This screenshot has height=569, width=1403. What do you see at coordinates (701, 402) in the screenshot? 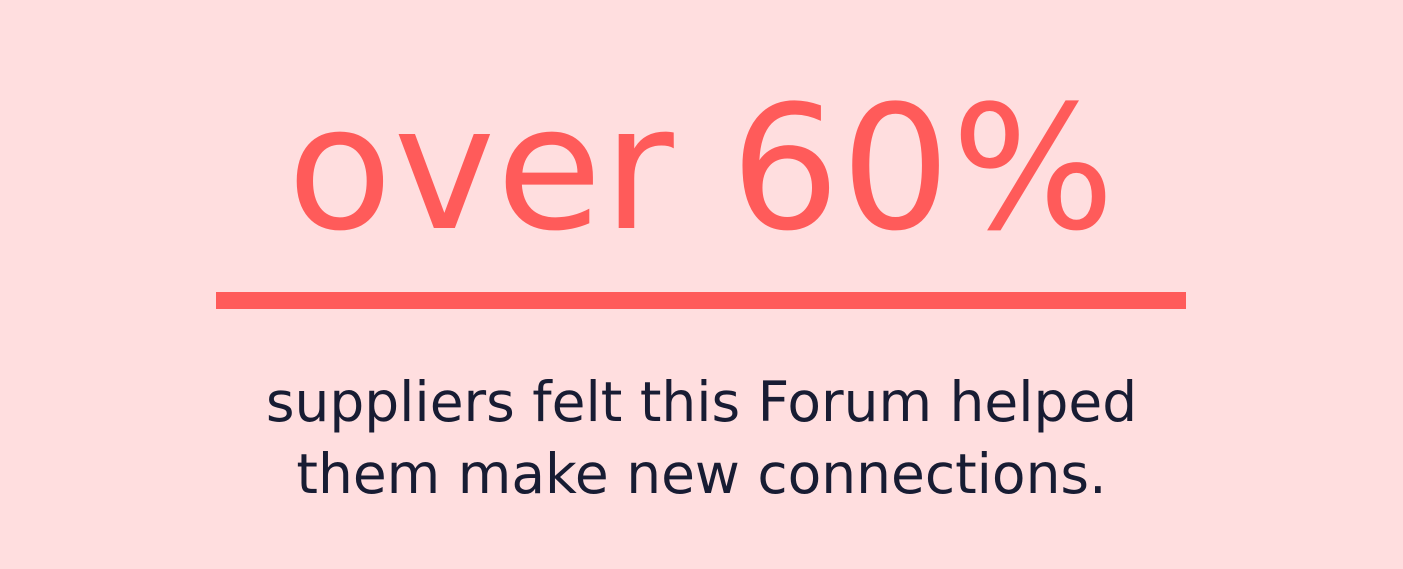
I see `caption-line-1: suppliers felt this Forum helped` at bounding box center [701, 402].